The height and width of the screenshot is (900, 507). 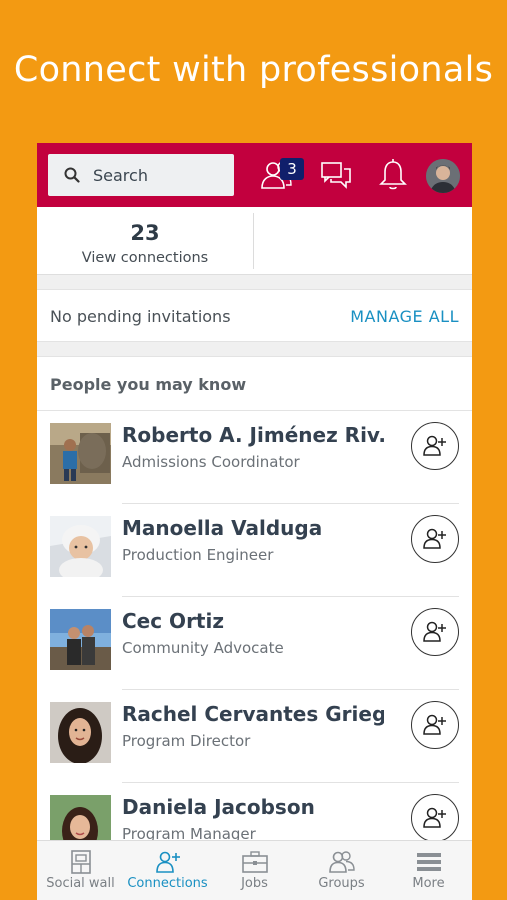 What do you see at coordinates (173, 621) in the screenshot?
I see `person-name: Cec Ortiz` at bounding box center [173, 621].